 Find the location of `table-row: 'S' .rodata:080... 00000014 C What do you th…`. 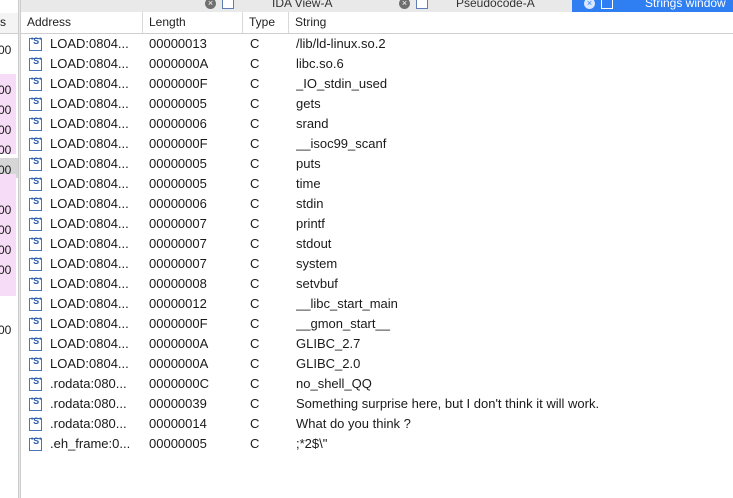

table-row: 'S' .rodata:080... 00000014 C What do you th… is located at coordinates (377, 424).